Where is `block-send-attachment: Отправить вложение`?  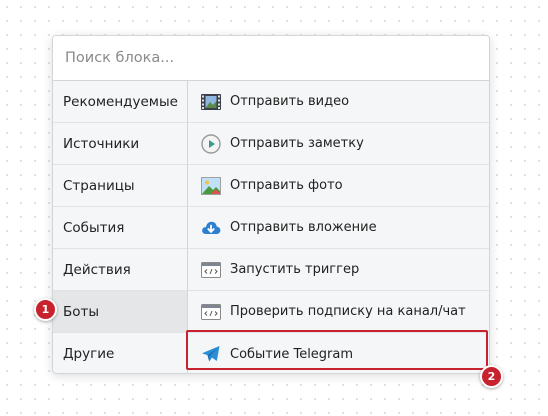
block-send-attachment: Отправить вложение is located at coordinates (338, 228).